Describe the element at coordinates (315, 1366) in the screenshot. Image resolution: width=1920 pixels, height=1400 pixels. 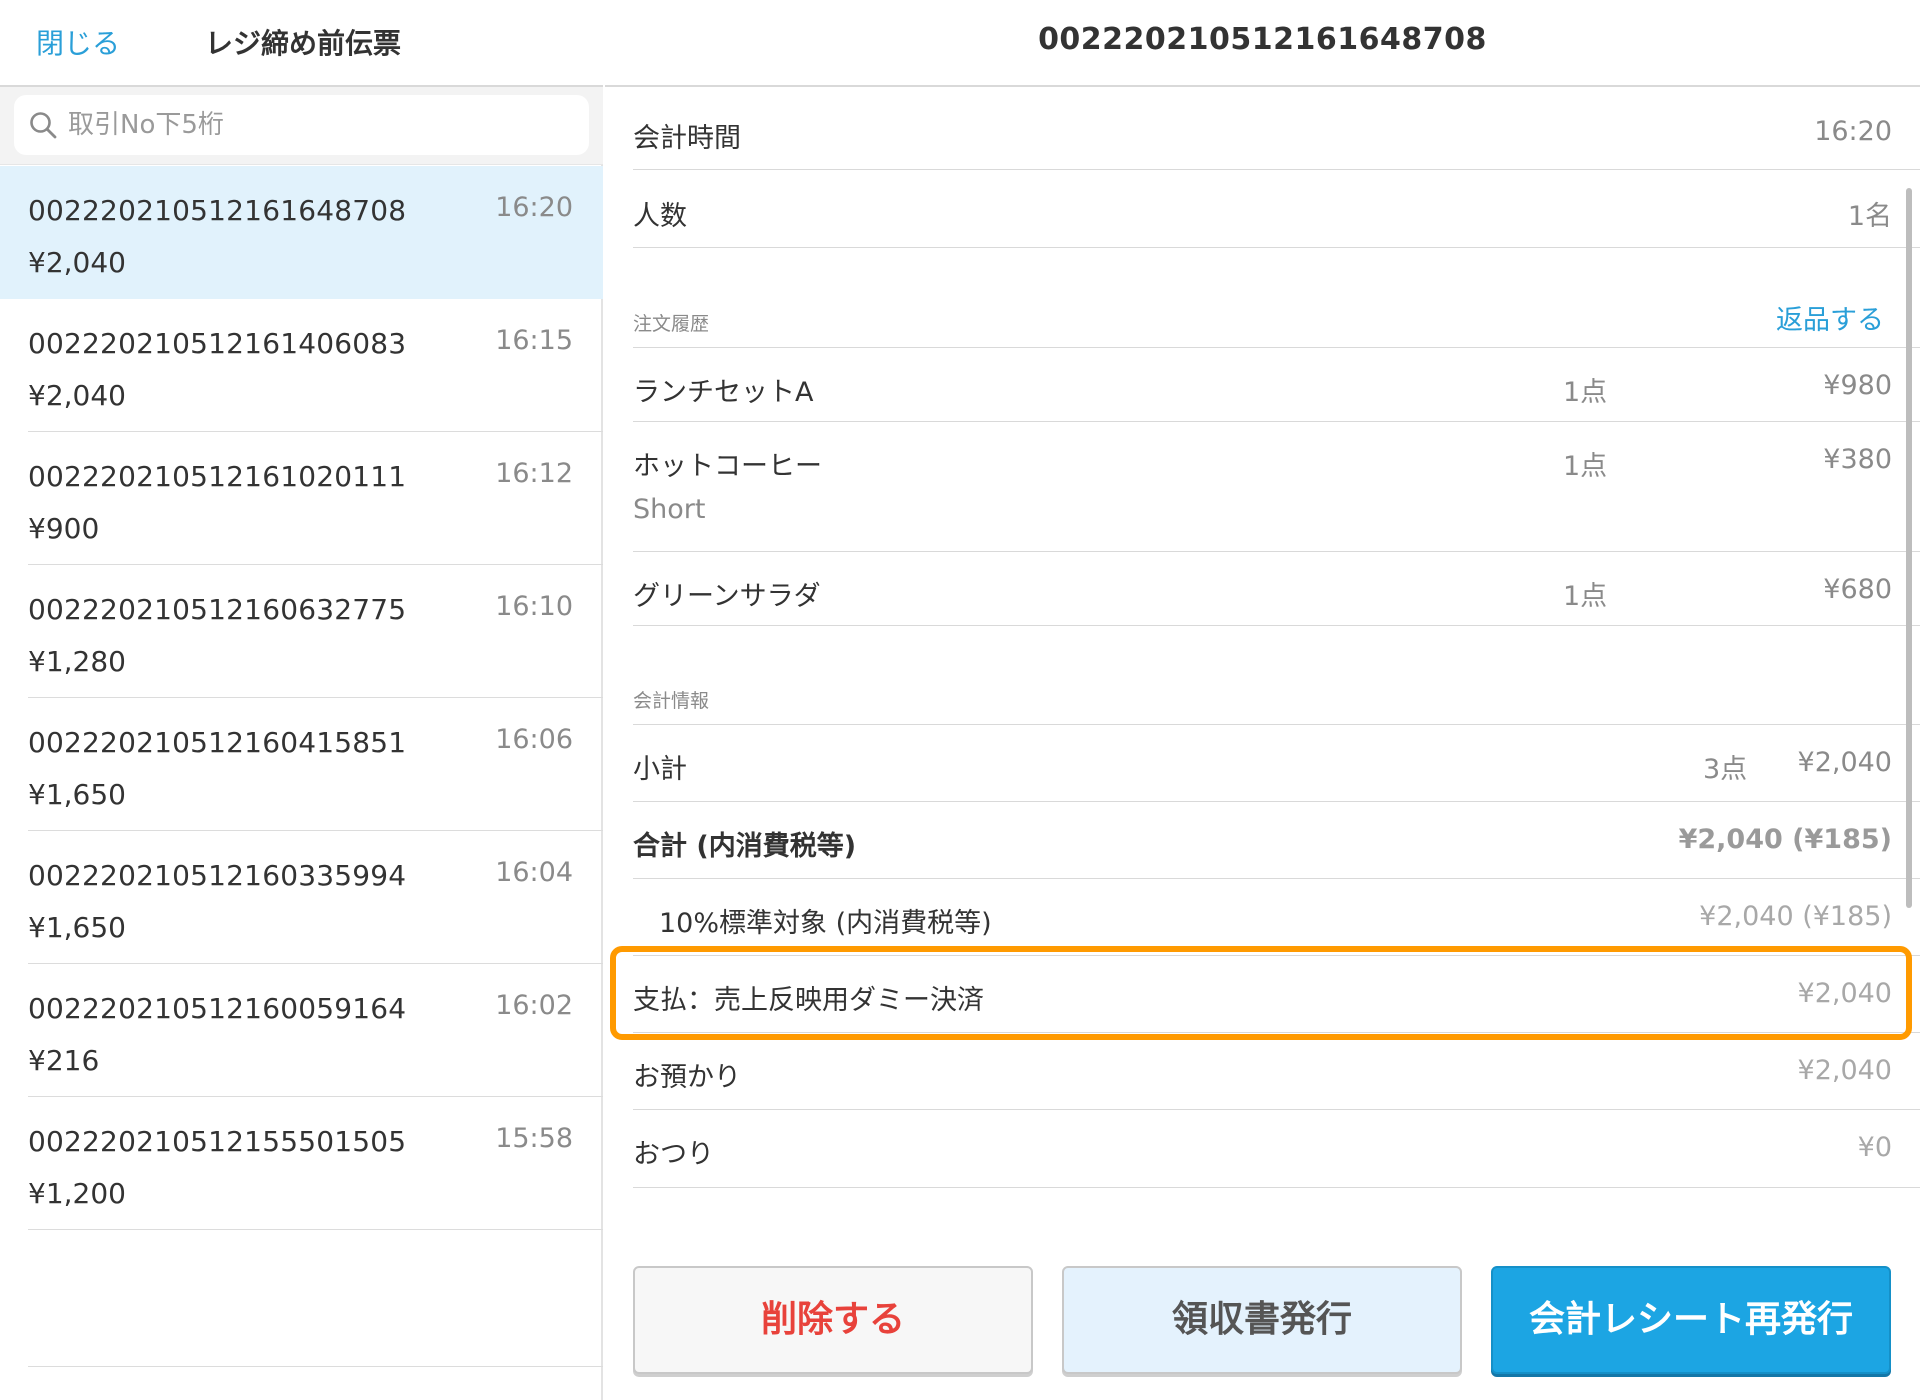
I see `list-divider` at that location.